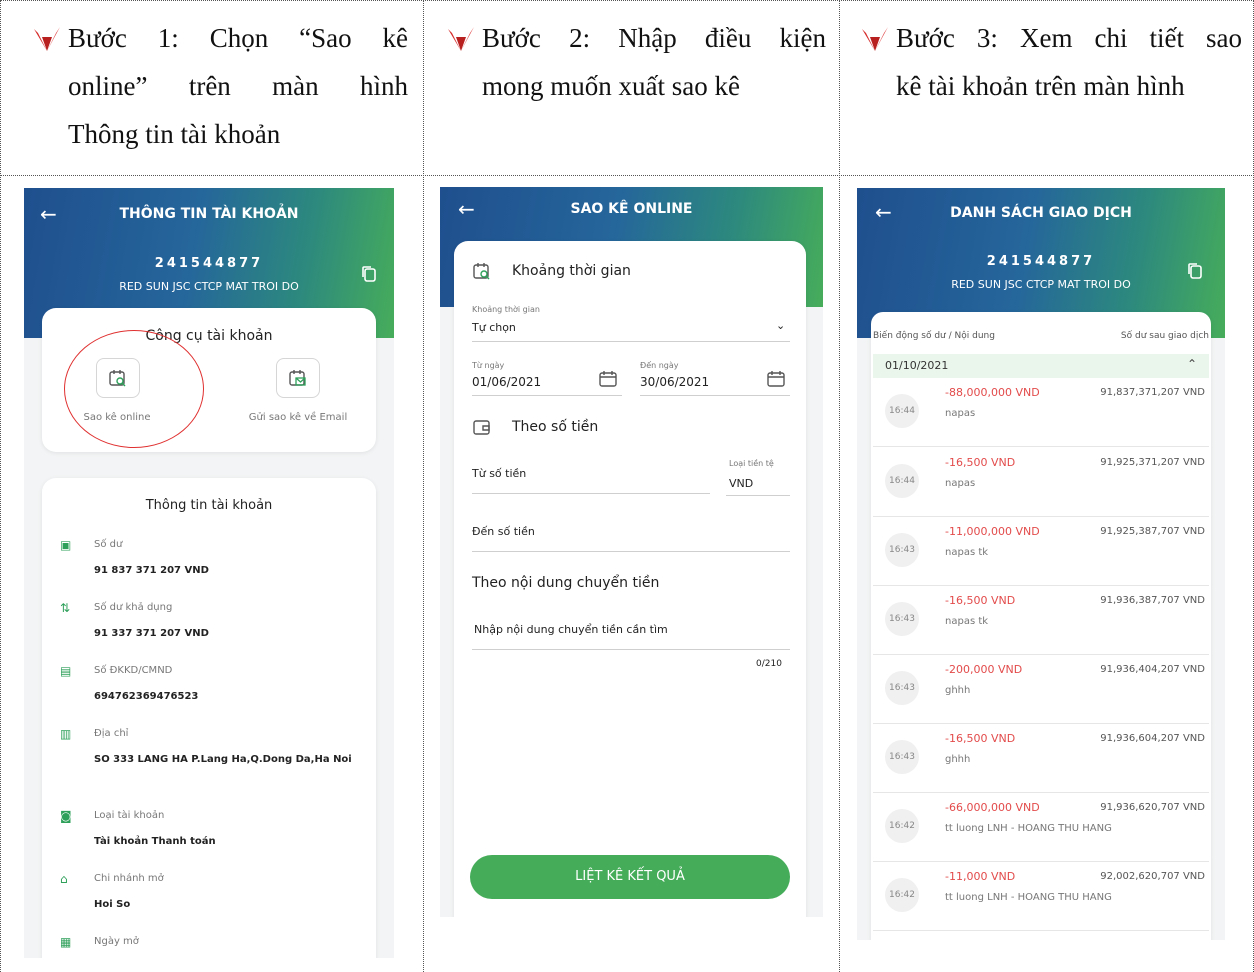 The height and width of the screenshot is (972, 1254). I want to click on table-border-top, so click(627, 0).